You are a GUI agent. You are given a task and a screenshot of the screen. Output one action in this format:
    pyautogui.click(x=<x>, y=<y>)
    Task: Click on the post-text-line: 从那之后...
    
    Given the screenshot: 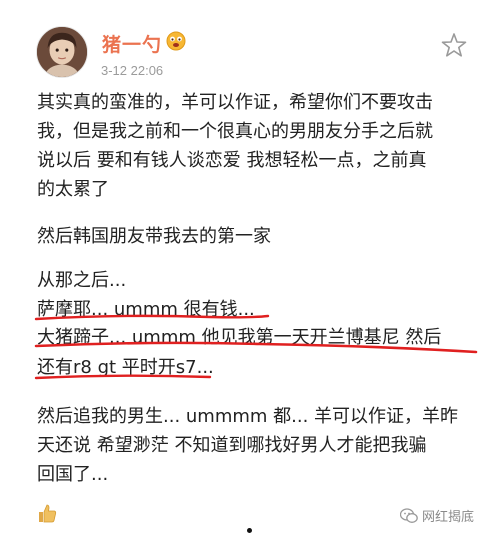 What is the action you would take?
    pyautogui.click(x=82, y=280)
    